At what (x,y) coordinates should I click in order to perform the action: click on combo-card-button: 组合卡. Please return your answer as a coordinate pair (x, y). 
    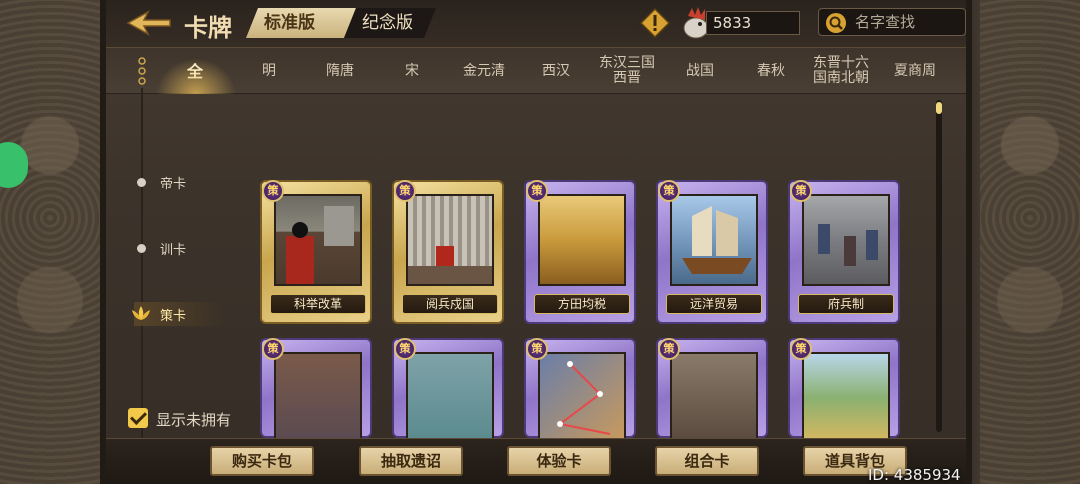
    Looking at the image, I should click on (707, 461).